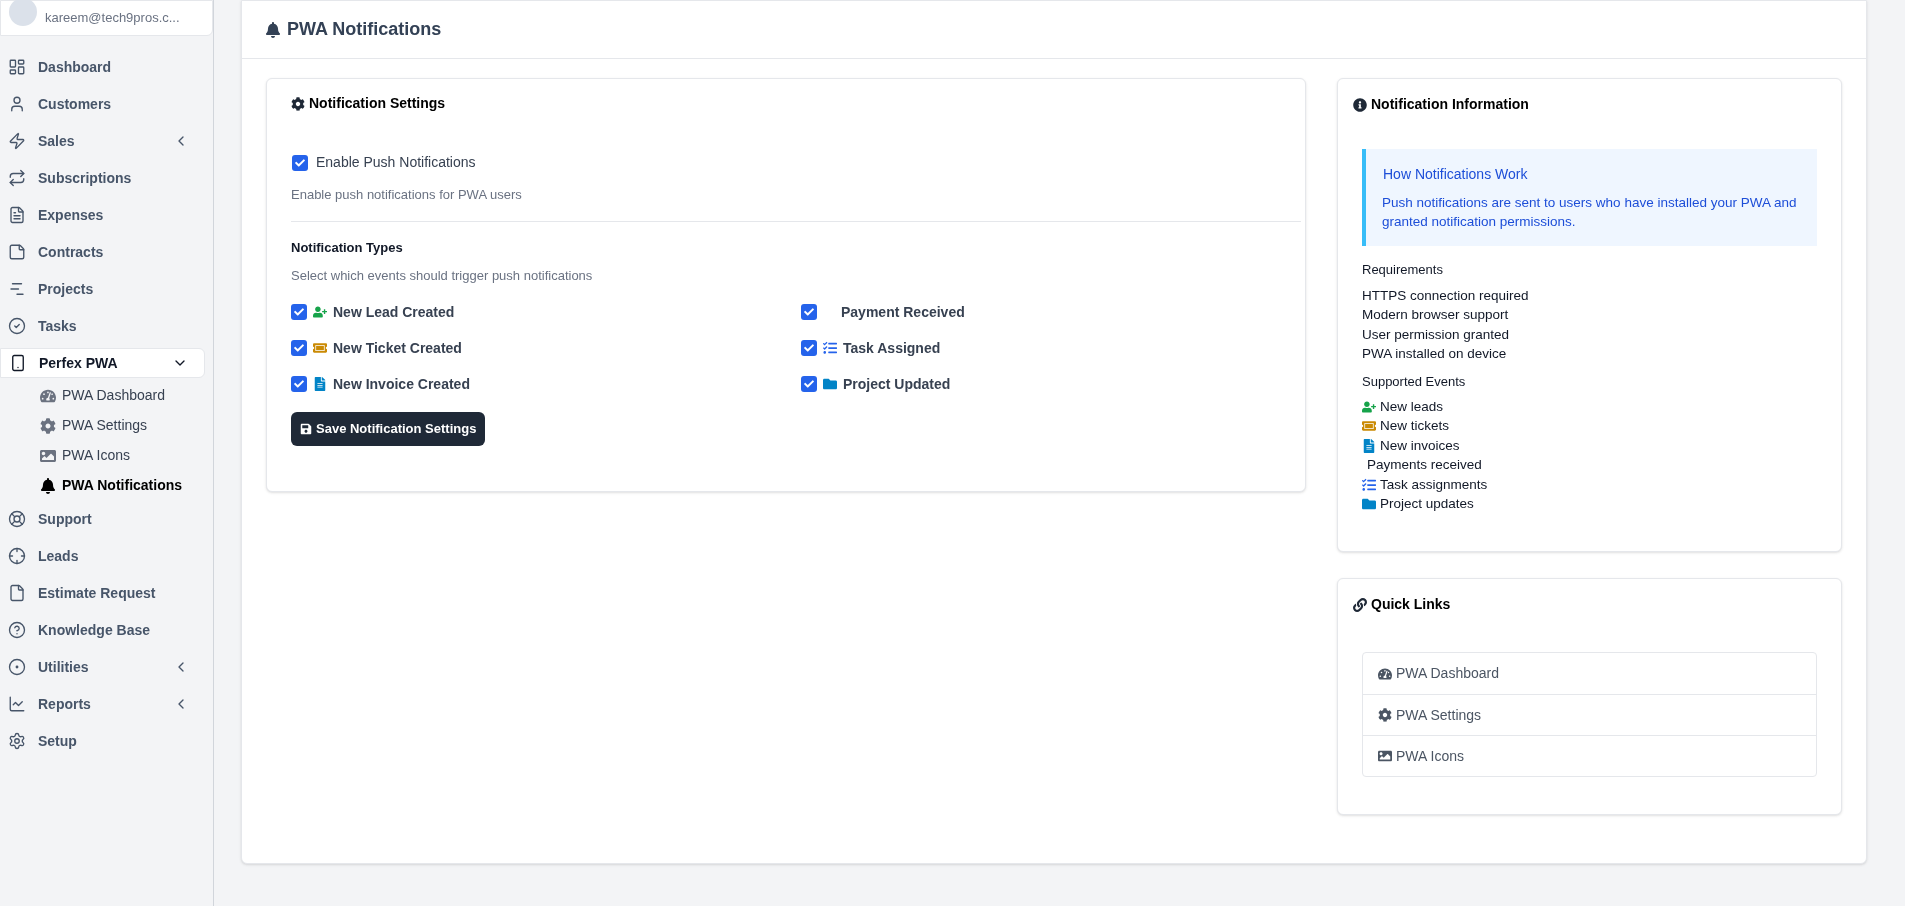 The image size is (1905, 906). Describe the element at coordinates (1427, 504) in the screenshot. I see `event-text: Project updates` at that location.